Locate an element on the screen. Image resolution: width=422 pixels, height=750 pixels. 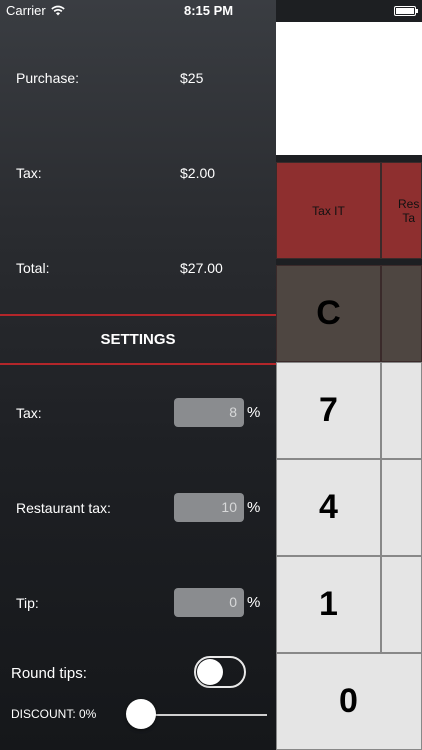
key-0-label: 0 is located at coordinates (348, 701).